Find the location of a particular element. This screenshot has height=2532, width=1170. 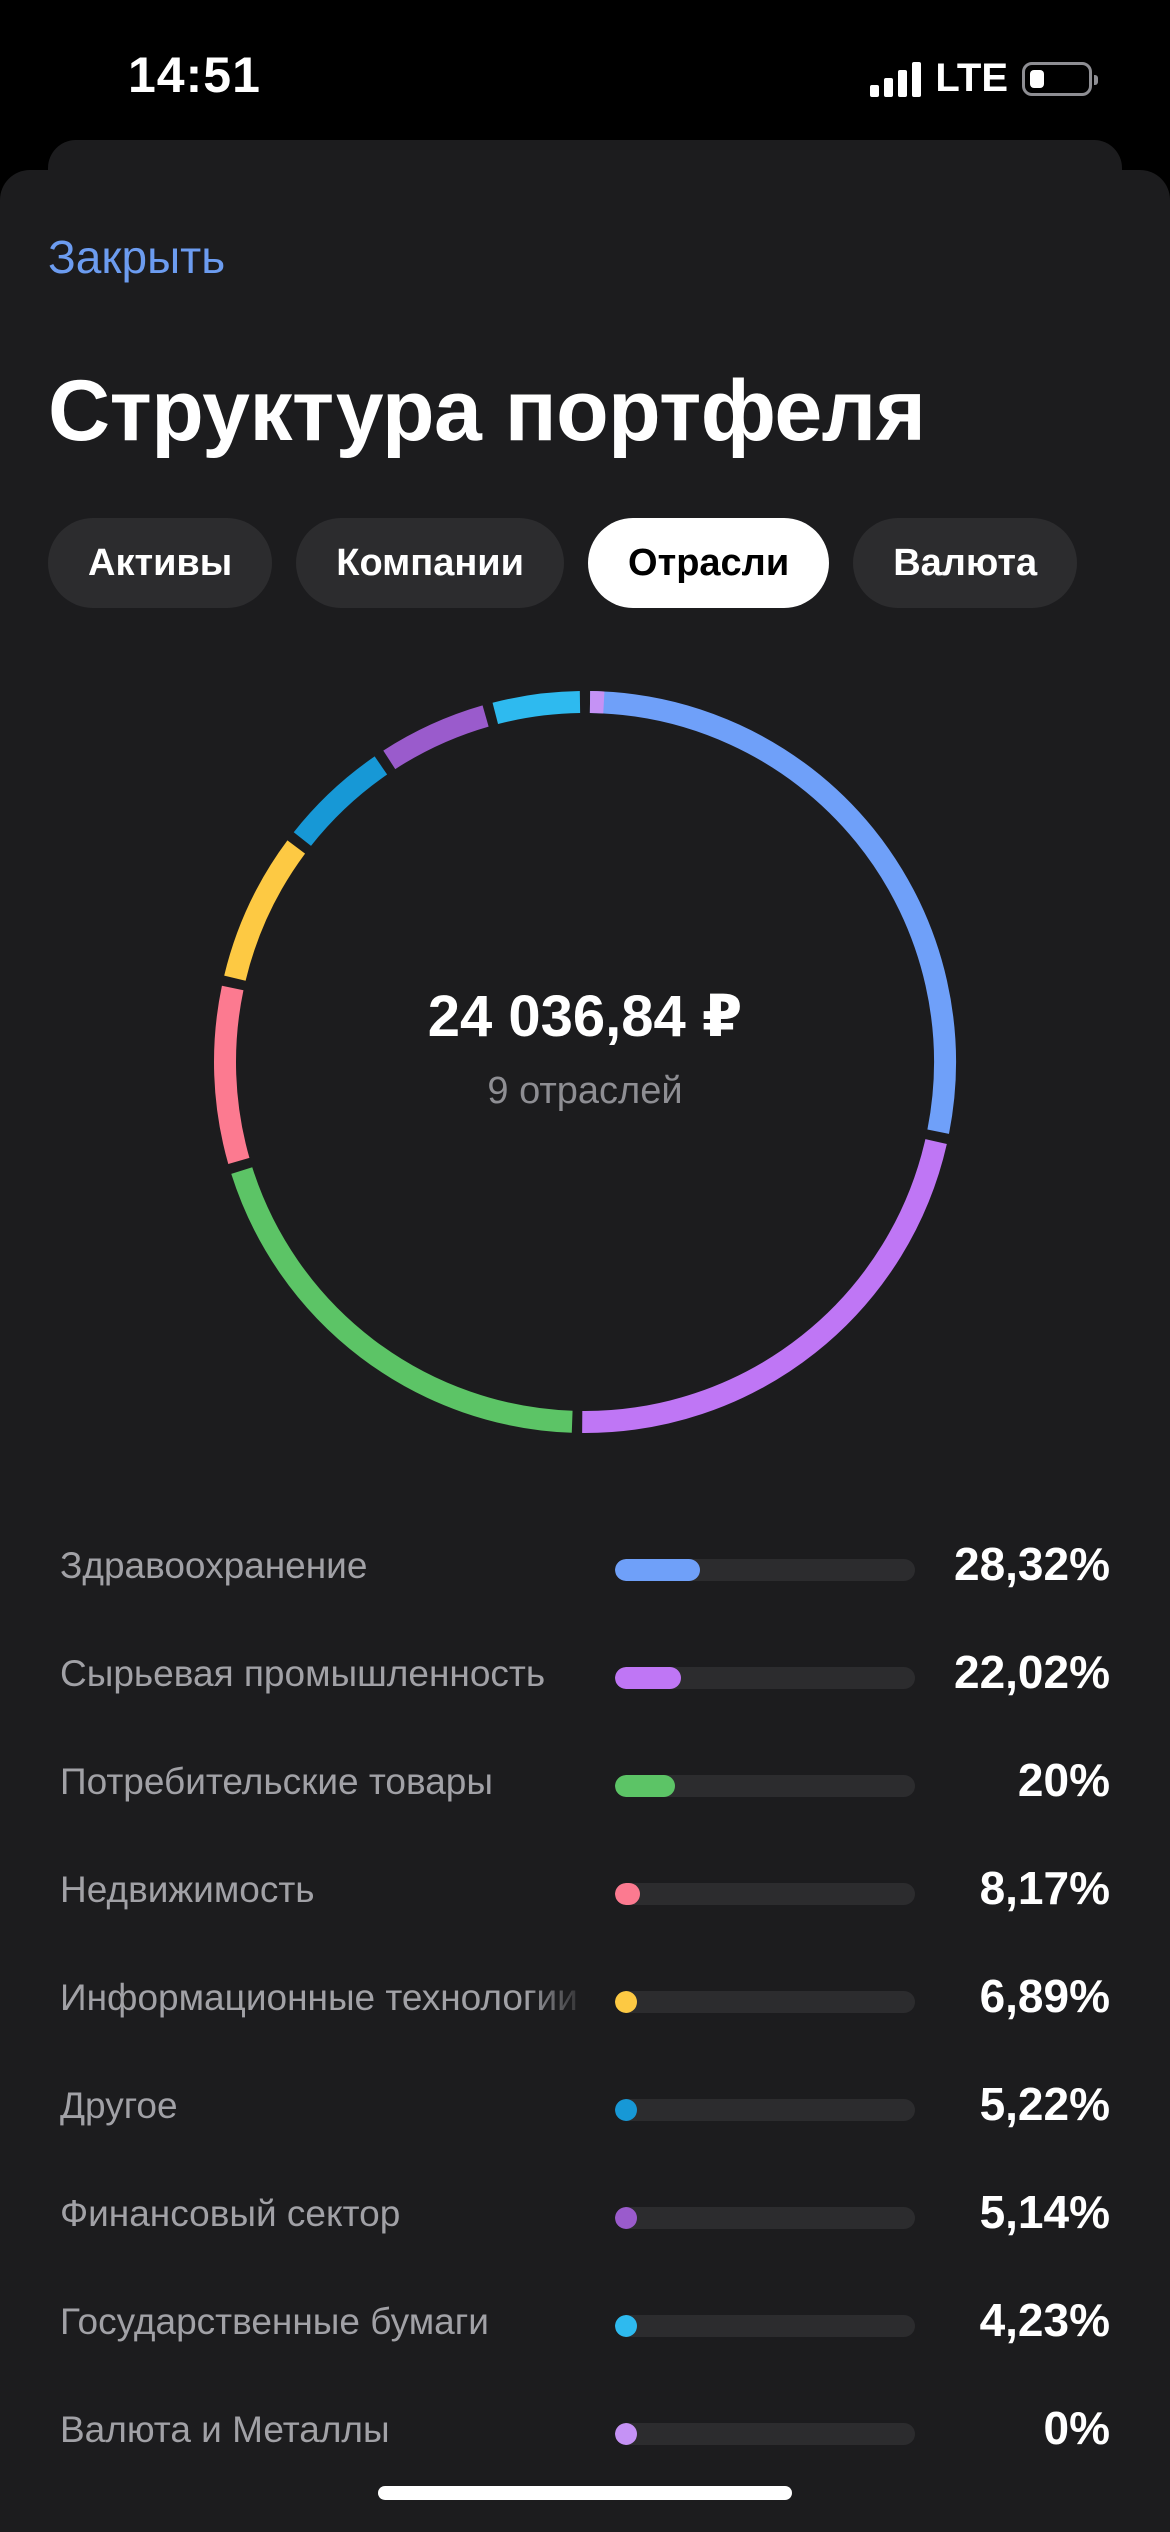

legend-label: Потребительские товары is located at coordinates (276, 1781).